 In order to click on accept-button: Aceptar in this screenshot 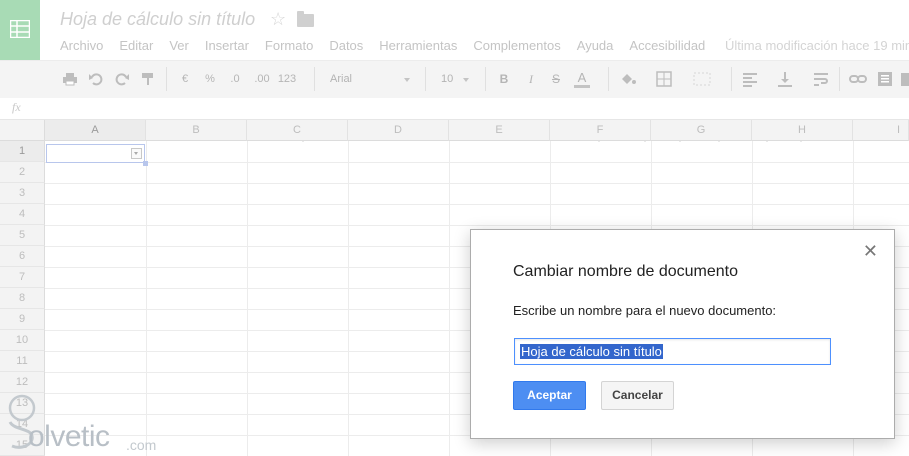, I will do `click(549, 395)`.